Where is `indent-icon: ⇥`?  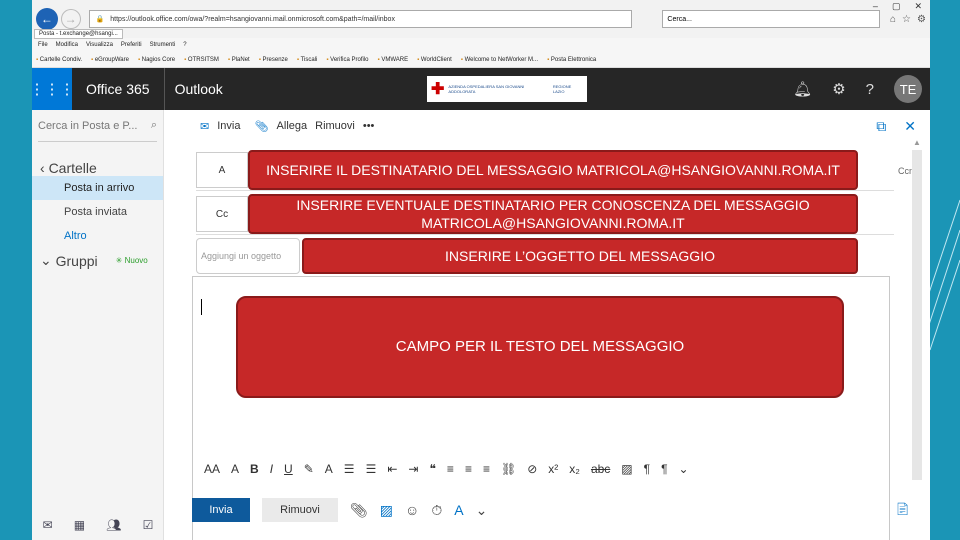 indent-icon: ⇥ is located at coordinates (413, 469).